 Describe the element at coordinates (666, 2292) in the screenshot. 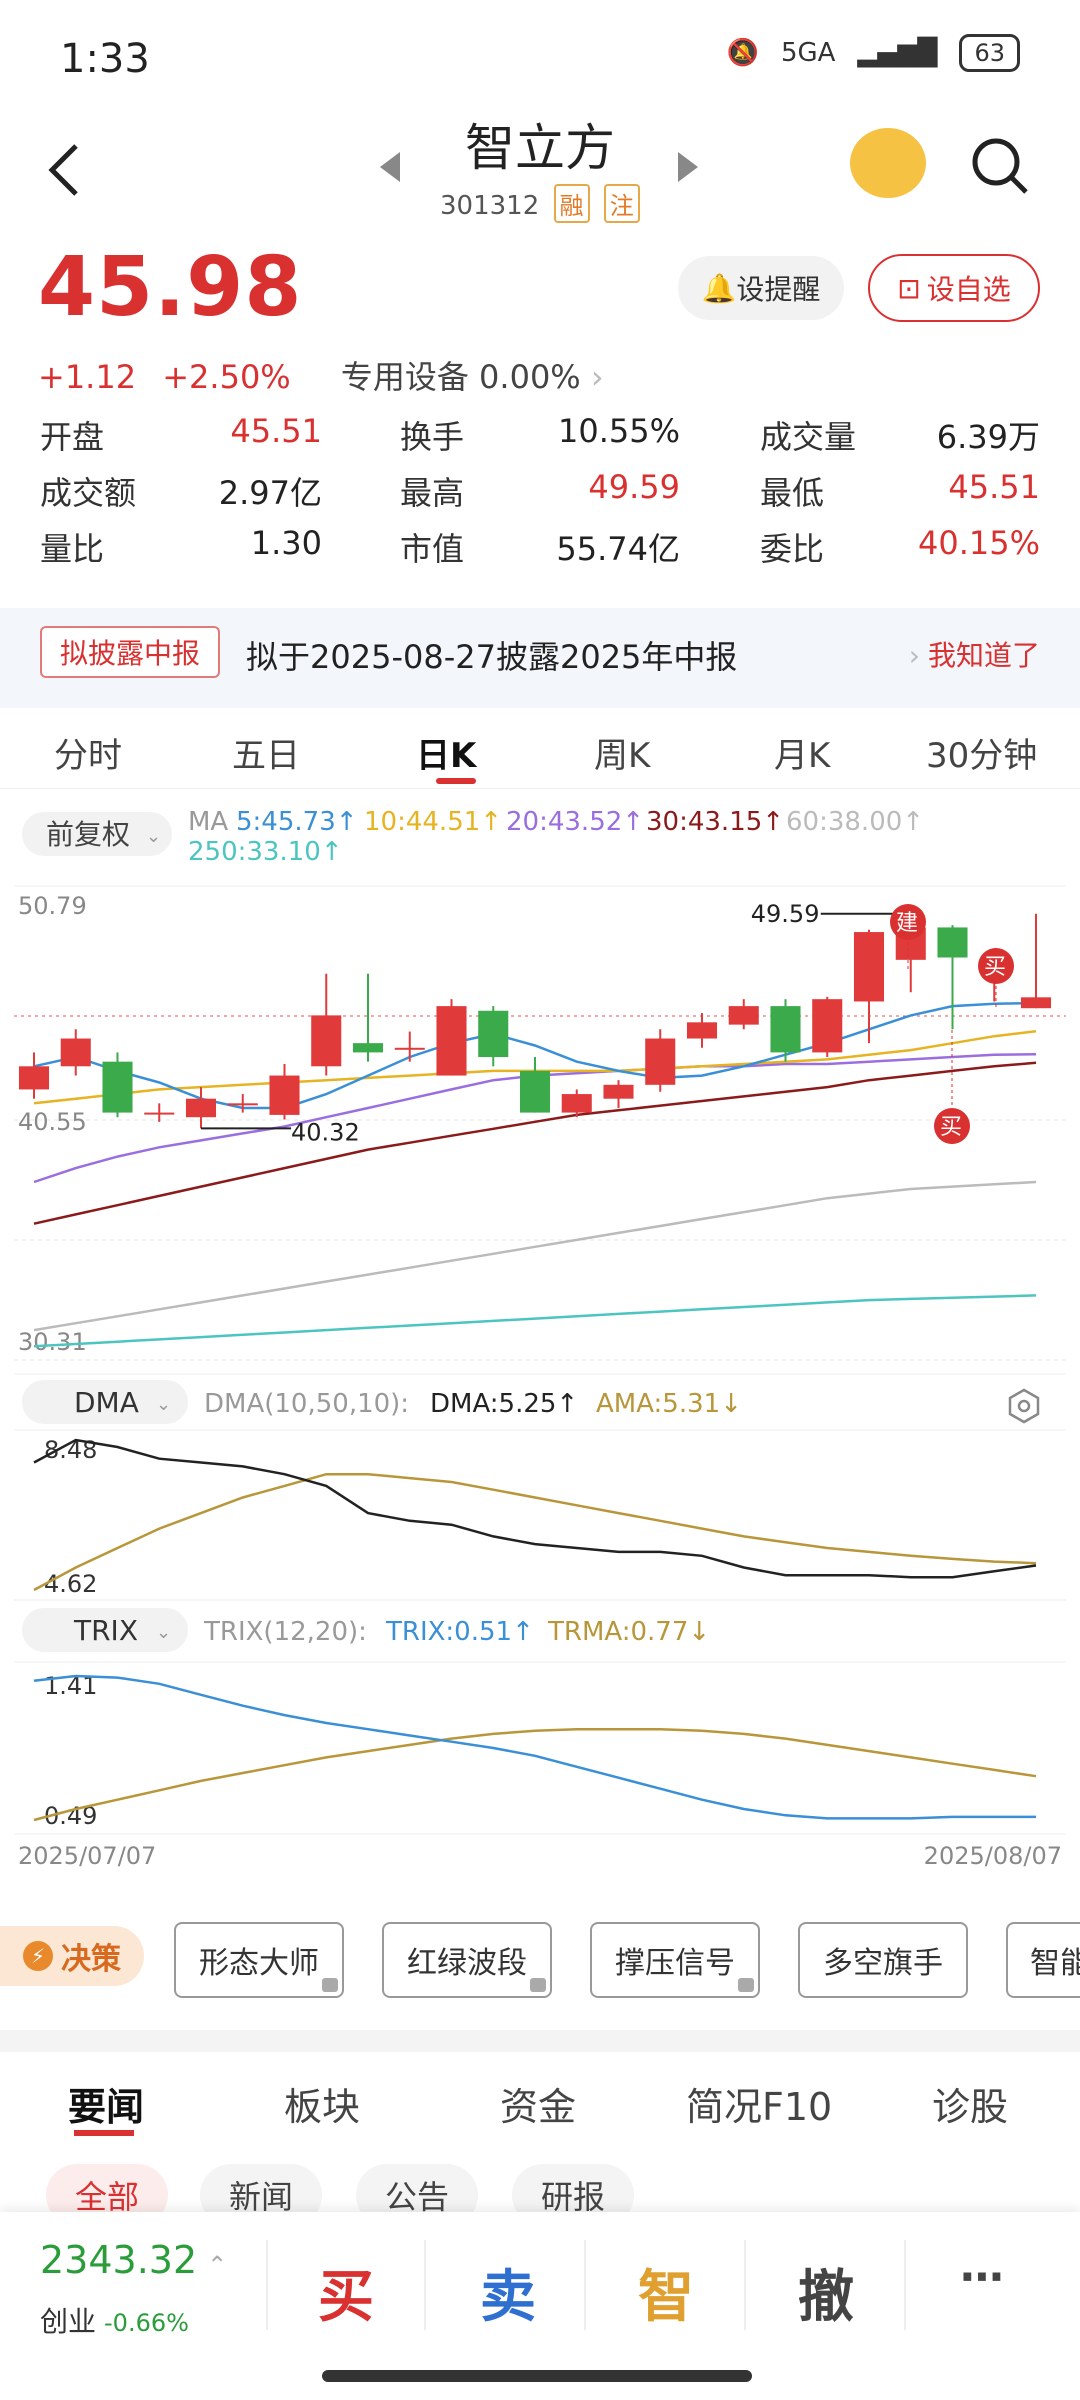

I see `smart-button: 智` at that location.